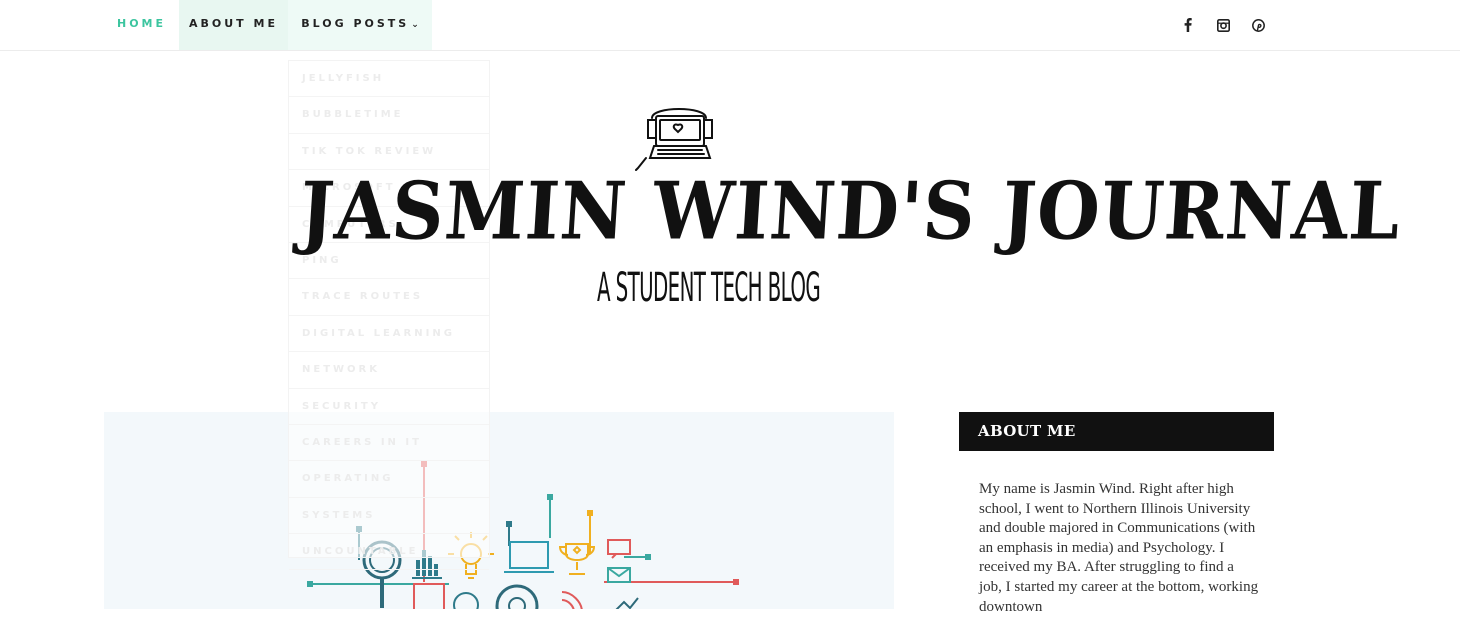  I want to click on about-me-widget-title: ABOUT ME, so click(1116, 431).